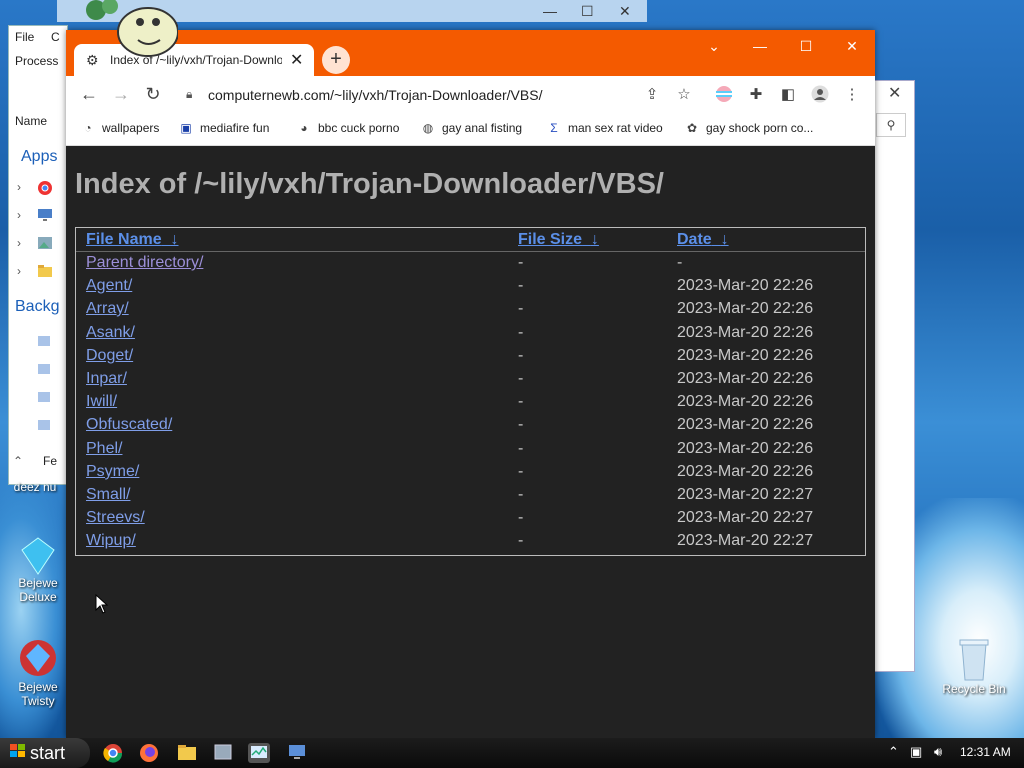 This screenshot has height=768, width=1024. I want to click on desktop-icon-label: Bejewe Deluxe, so click(38, 590).